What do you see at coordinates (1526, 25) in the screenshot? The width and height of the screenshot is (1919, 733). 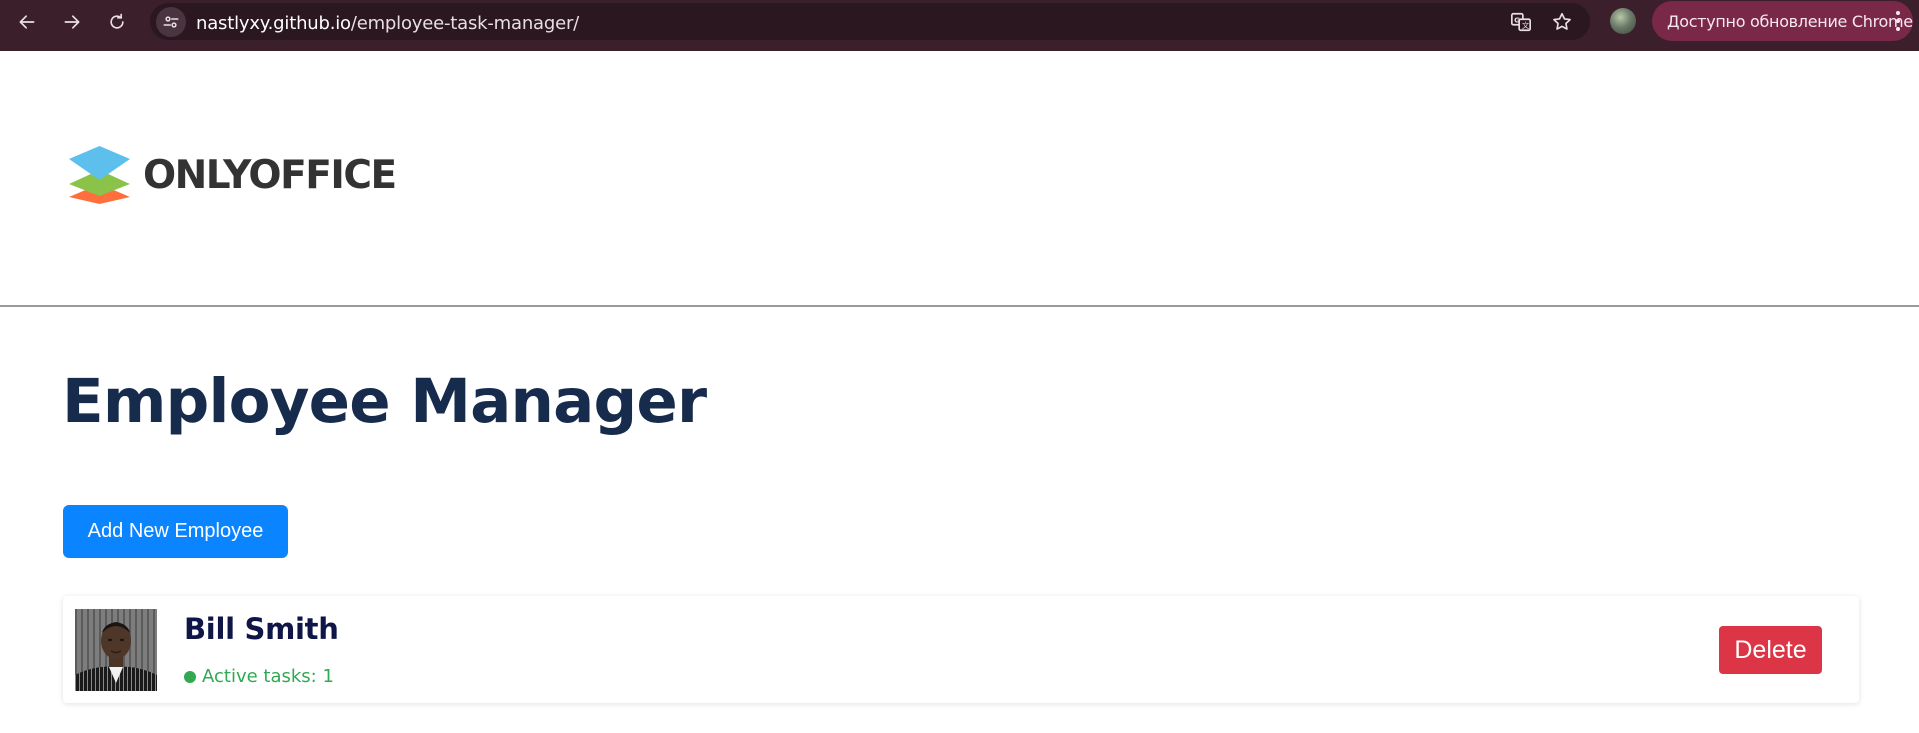 I see `svg-text: 文` at bounding box center [1526, 25].